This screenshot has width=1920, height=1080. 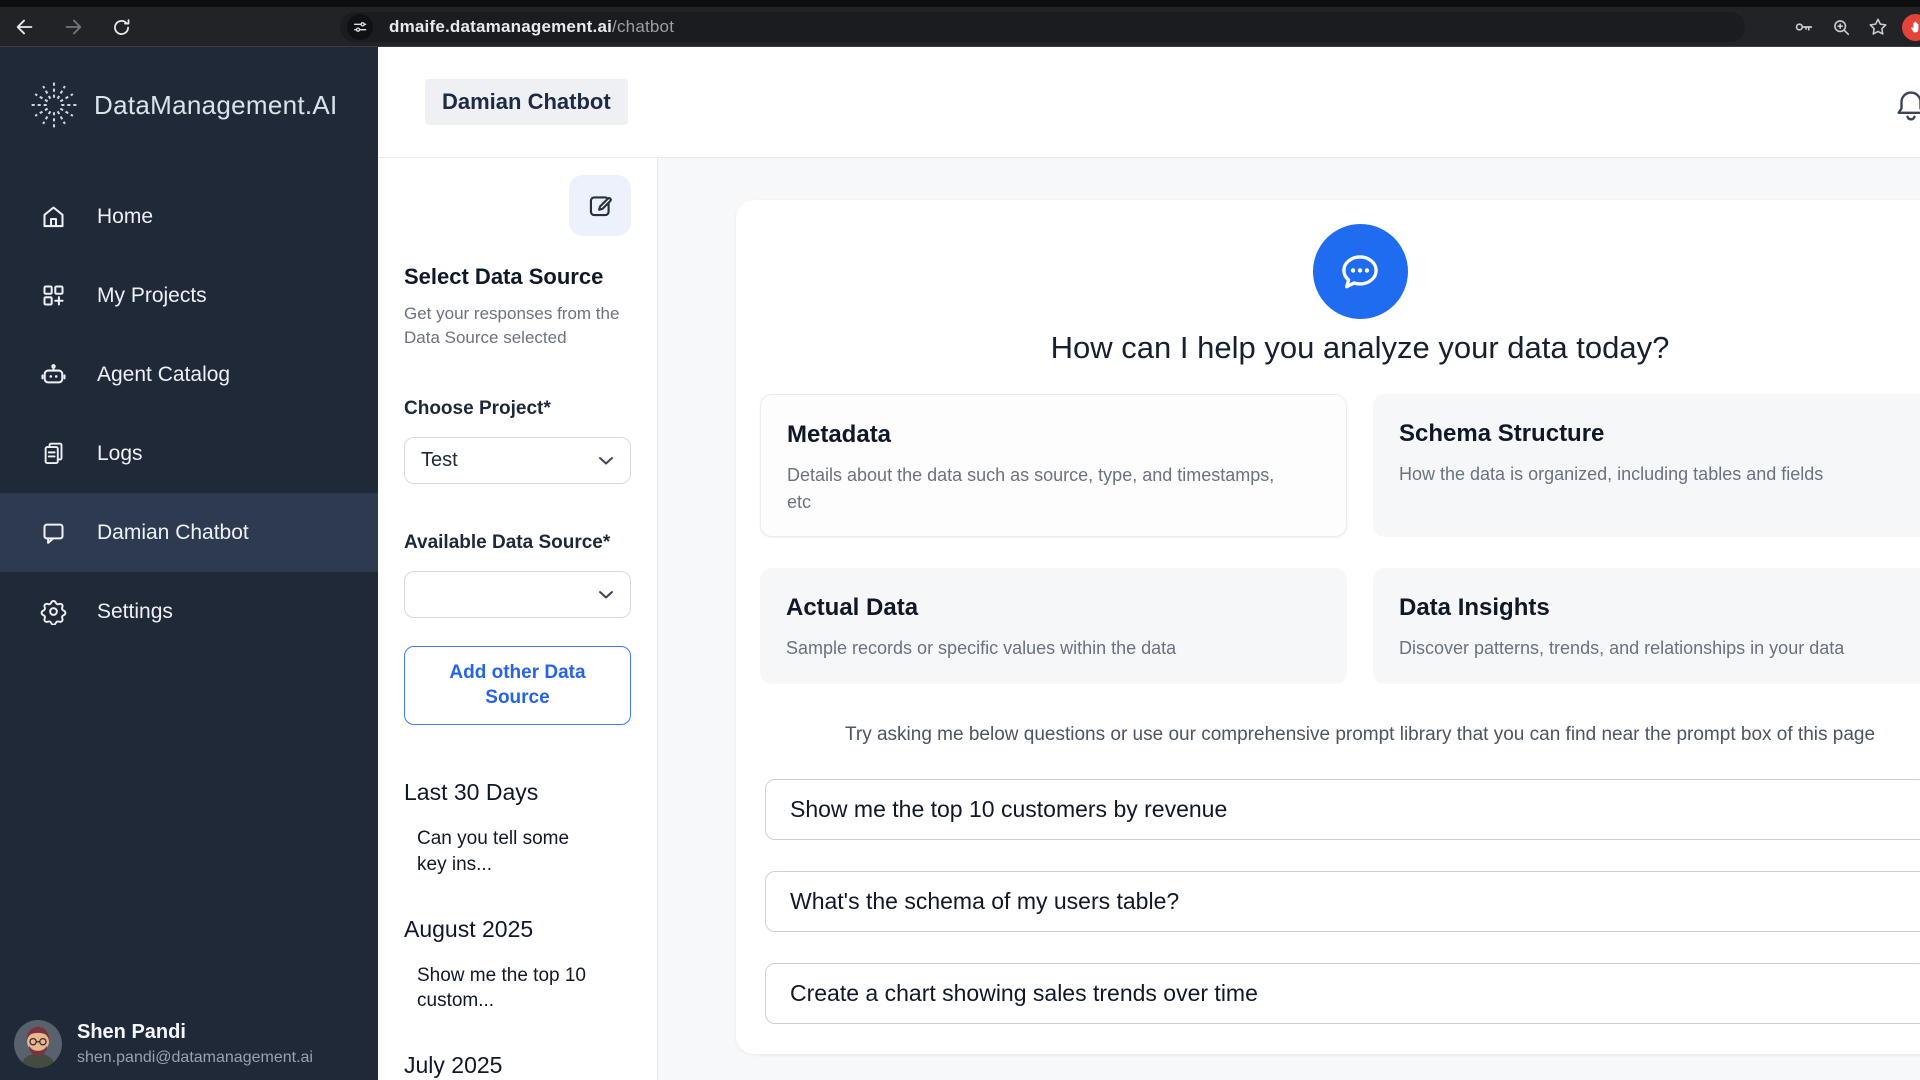 I want to click on history-section-july-2025: July 2025, so click(x=453, y=1064).